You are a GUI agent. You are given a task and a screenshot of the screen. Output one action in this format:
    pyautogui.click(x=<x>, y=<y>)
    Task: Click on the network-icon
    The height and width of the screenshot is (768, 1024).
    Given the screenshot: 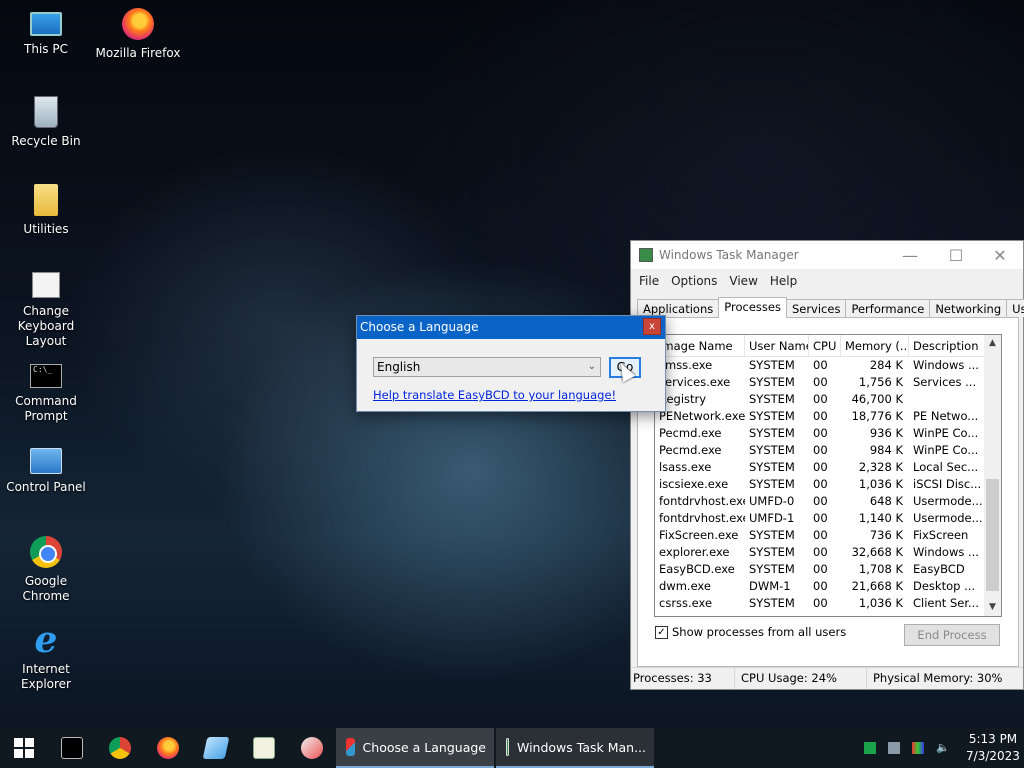 What is the action you would take?
    pyautogui.click(x=894, y=748)
    